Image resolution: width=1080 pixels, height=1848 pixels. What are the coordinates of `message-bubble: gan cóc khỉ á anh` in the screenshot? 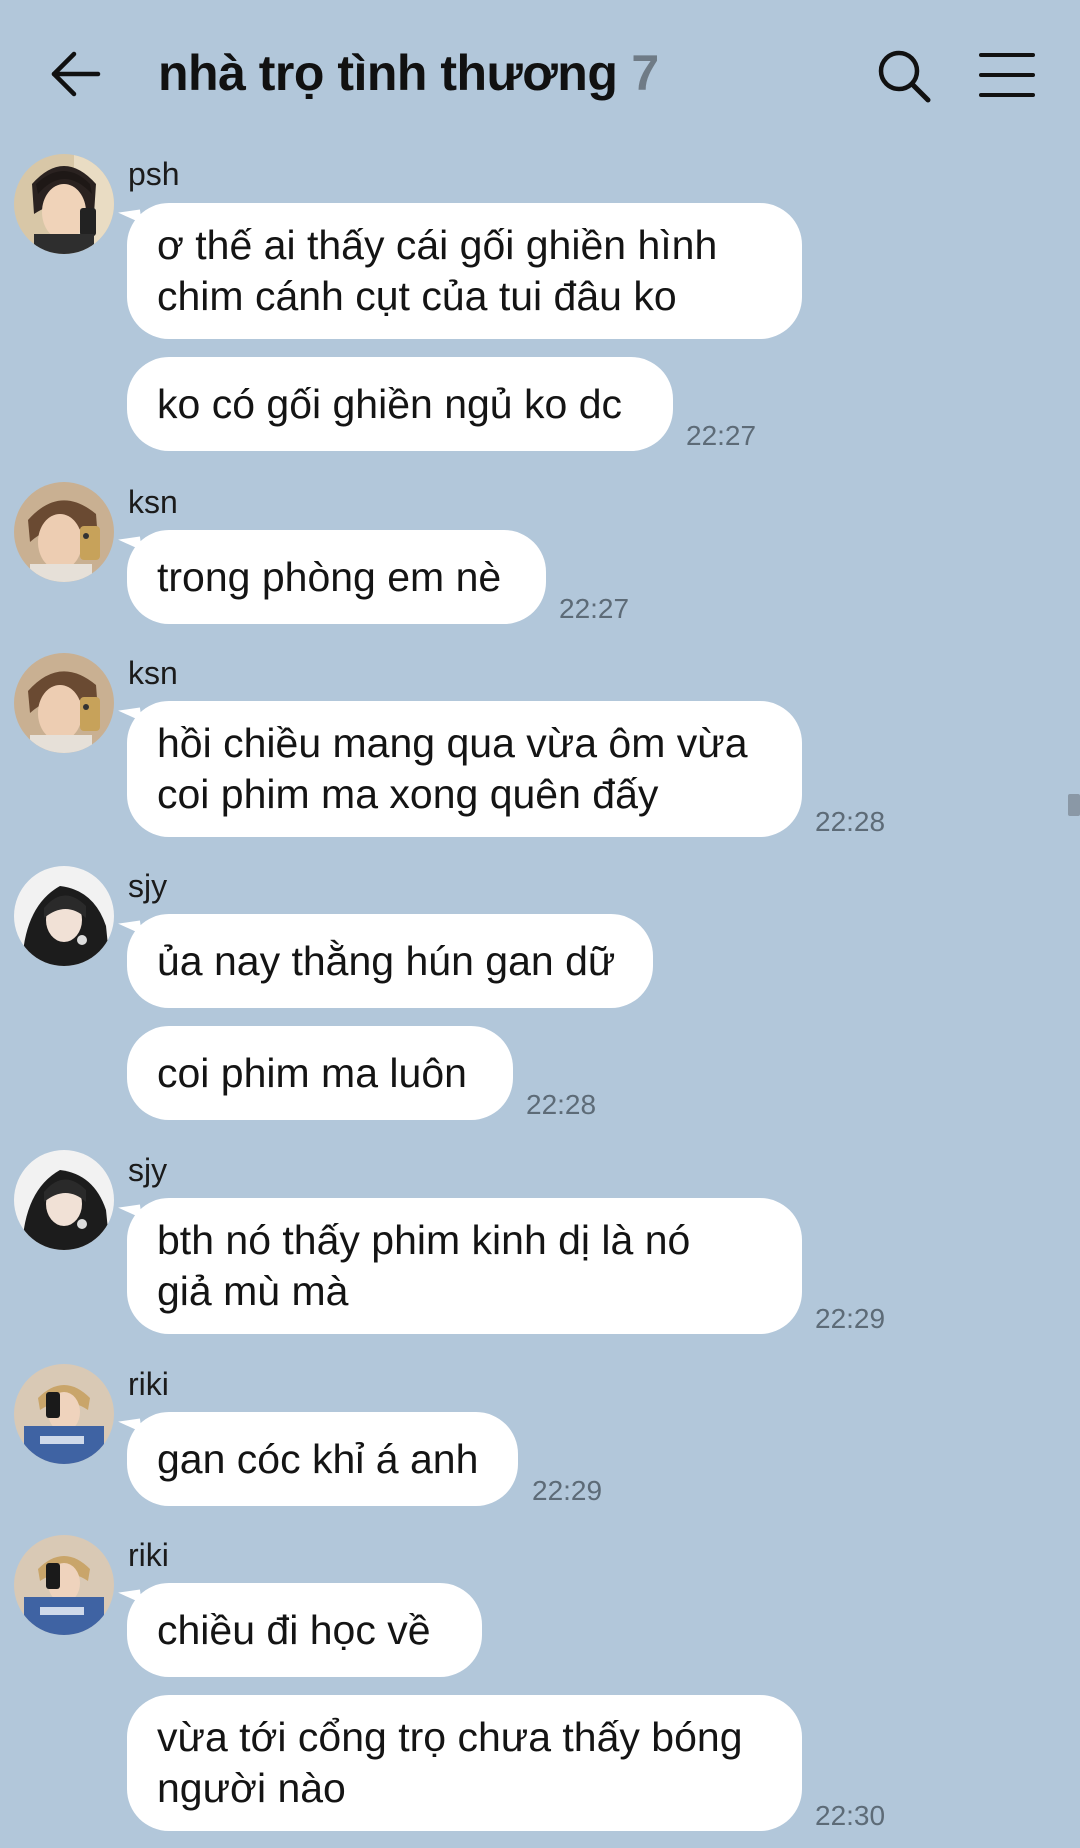 It's located at (322, 1459).